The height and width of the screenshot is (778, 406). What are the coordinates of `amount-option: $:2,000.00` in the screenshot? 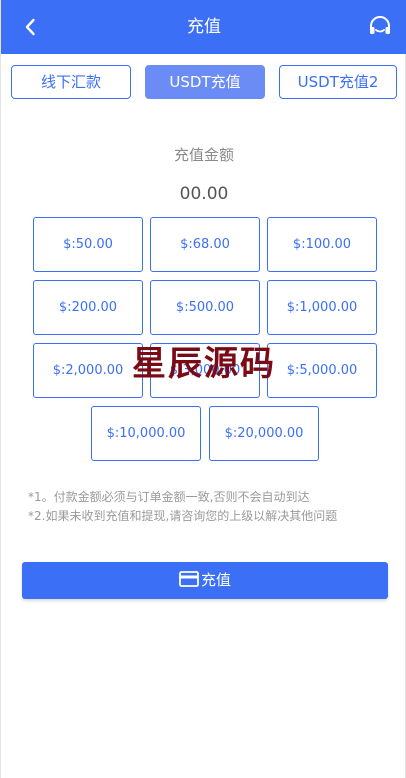 It's located at (88, 370).